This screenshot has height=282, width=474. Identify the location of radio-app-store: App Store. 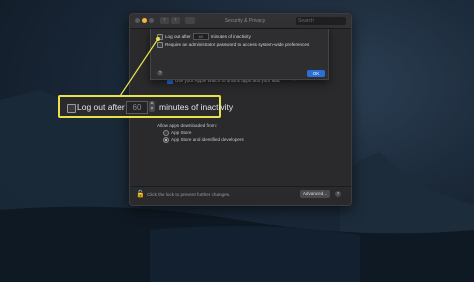
(177, 132).